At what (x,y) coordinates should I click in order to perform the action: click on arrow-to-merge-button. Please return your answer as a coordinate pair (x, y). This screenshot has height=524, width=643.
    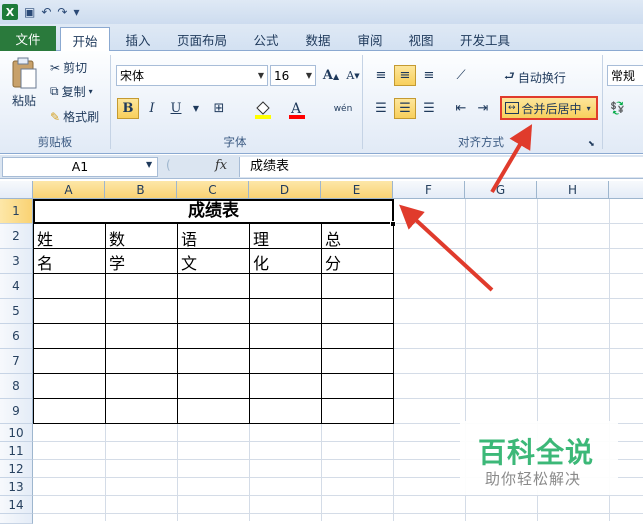
    Looking at the image, I should click on (511, 159).